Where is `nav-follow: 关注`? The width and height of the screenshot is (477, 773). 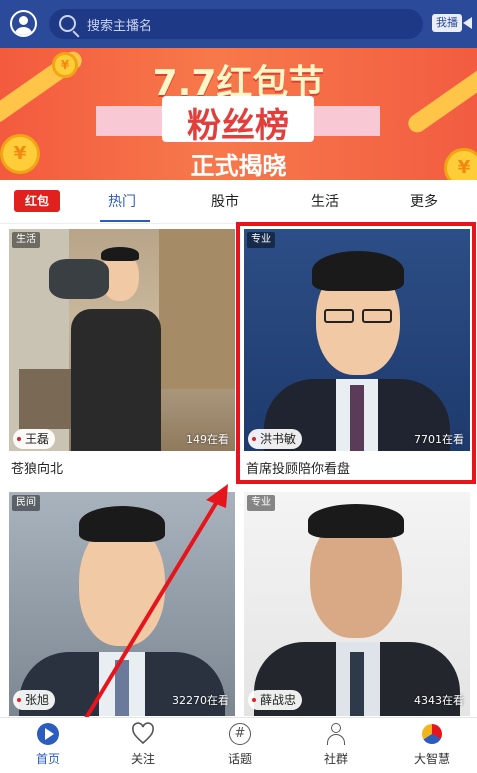
nav-follow: 关注 is located at coordinates (143, 744).